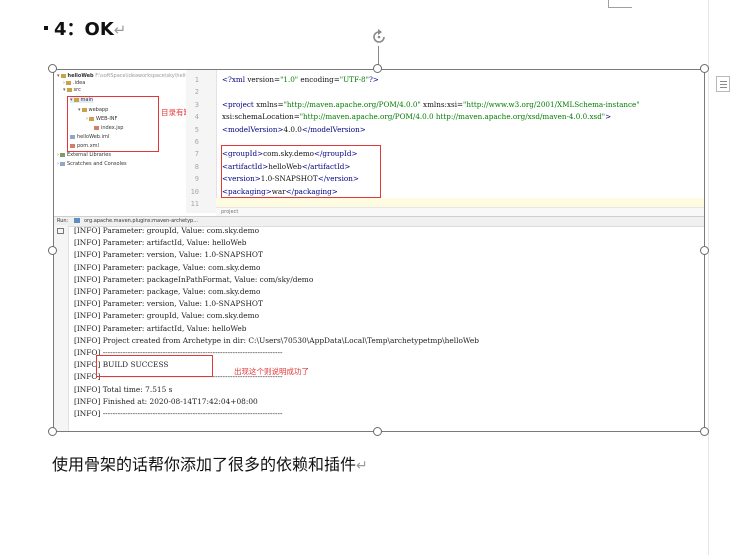 This screenshot has width=730, height=555. What do you see at coordinates (113, 124) in the screenshot?
I see `tree-highlight-box` at bounding box center [113, 124].